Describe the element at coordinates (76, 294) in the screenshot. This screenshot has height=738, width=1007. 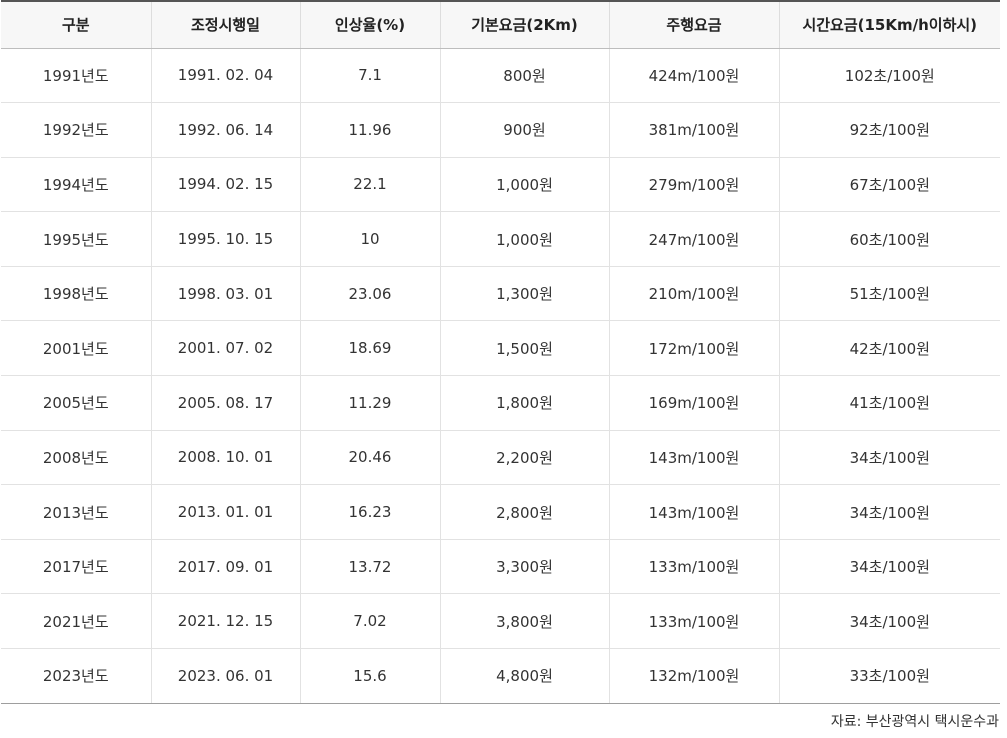
I see `cell-year: 1998년도` at that location.